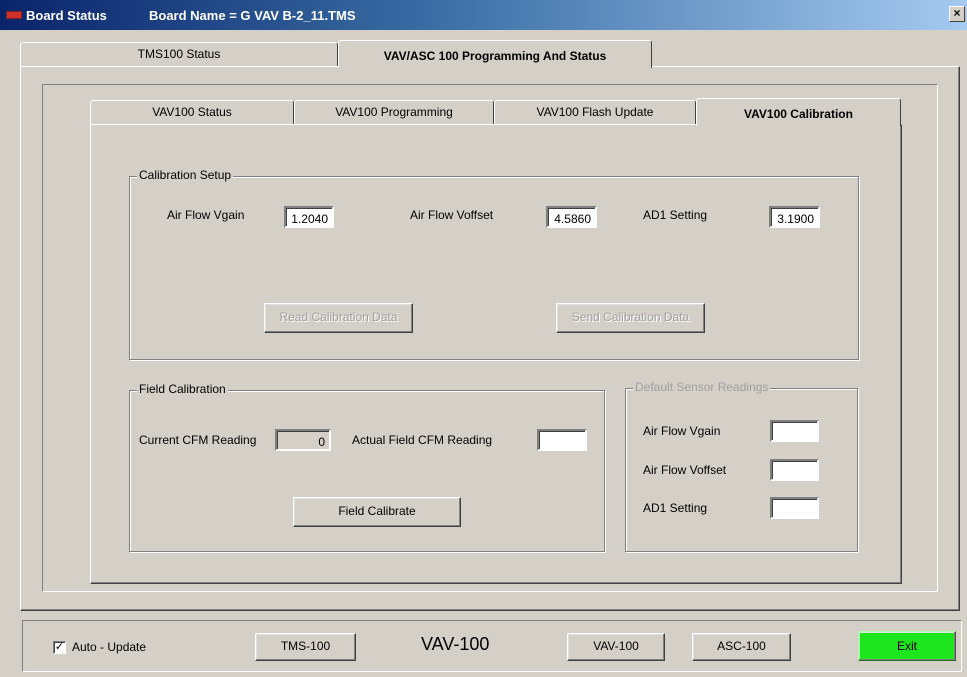 The height and width of the screenshot is (677, 967). What do you see at coordinates (198, 440) in the screenshot?
I see `current-cfm-label: Current CFM Reading` at bounding box center [198, 440].